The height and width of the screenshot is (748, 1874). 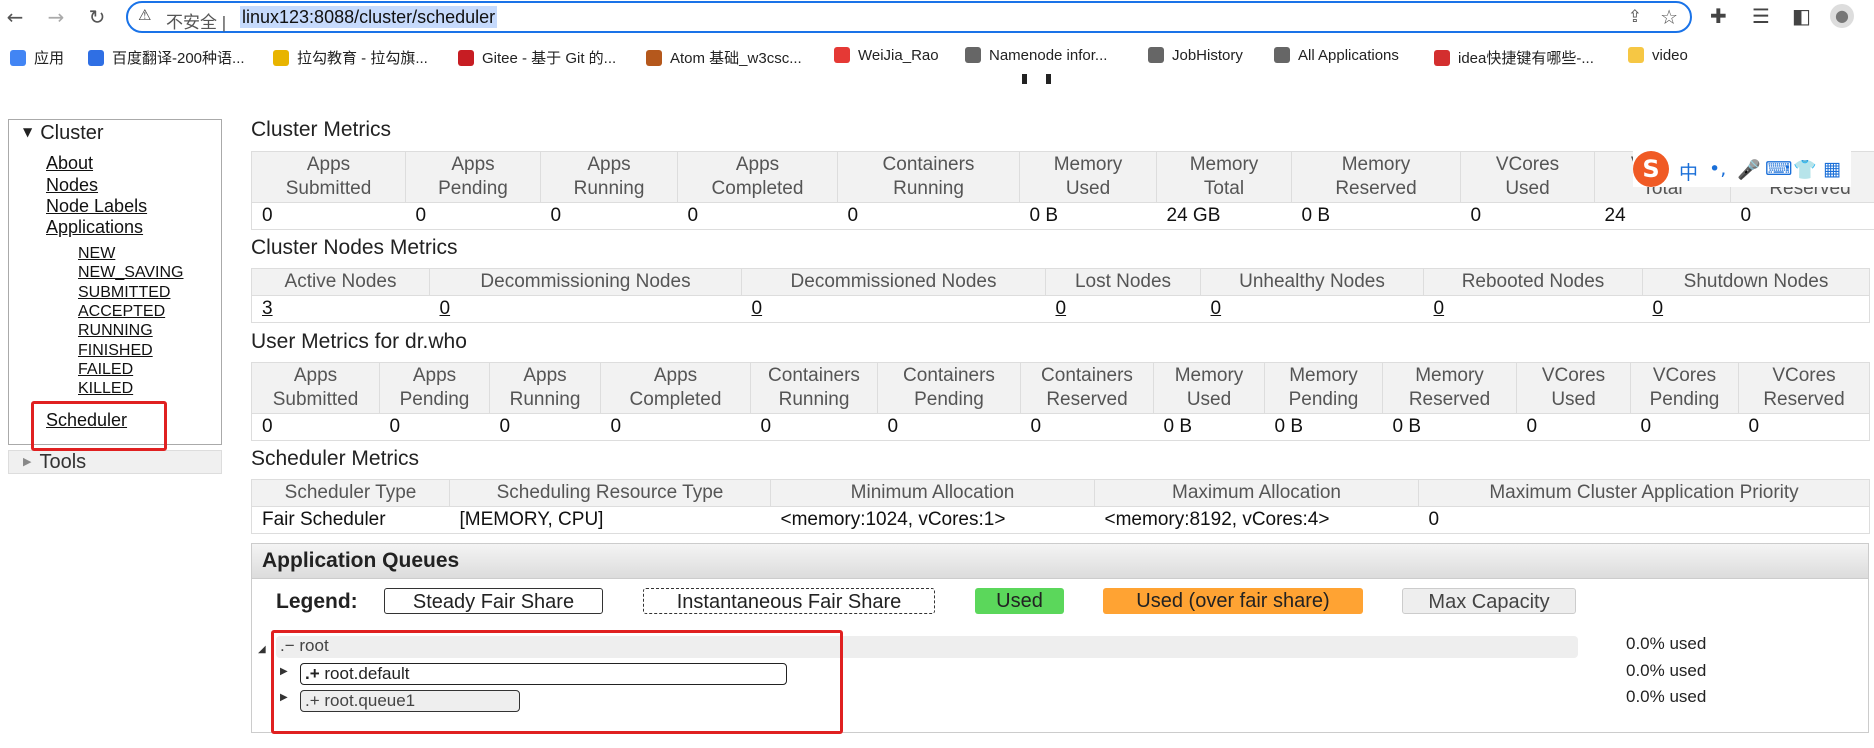 I want to click on column-header: Rebooted Nodes, so click(x=1533, y=282).